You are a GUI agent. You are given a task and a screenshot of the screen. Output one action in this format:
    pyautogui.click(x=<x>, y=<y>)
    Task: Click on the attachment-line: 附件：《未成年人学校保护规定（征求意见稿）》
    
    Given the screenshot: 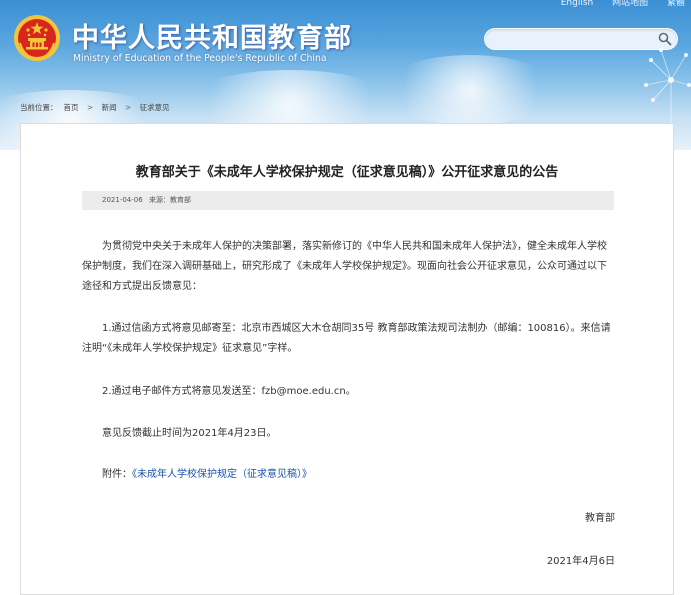 What is the action you would take?
    pyautogui.click(x=348, y=475)
    